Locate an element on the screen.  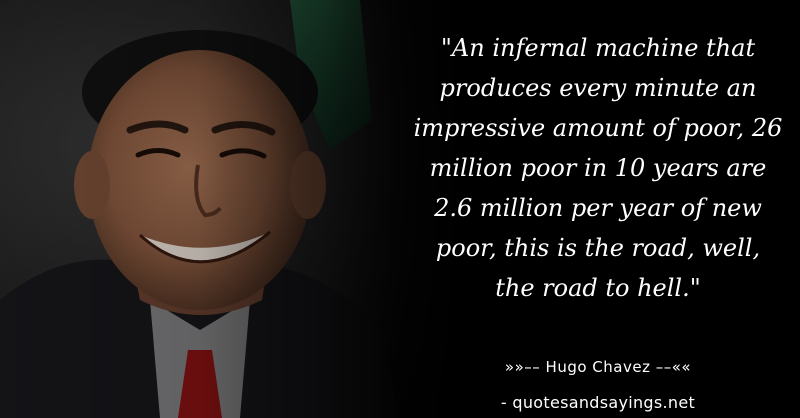
quote-line: "An infernal machine that is located at coordinates (598, 48).